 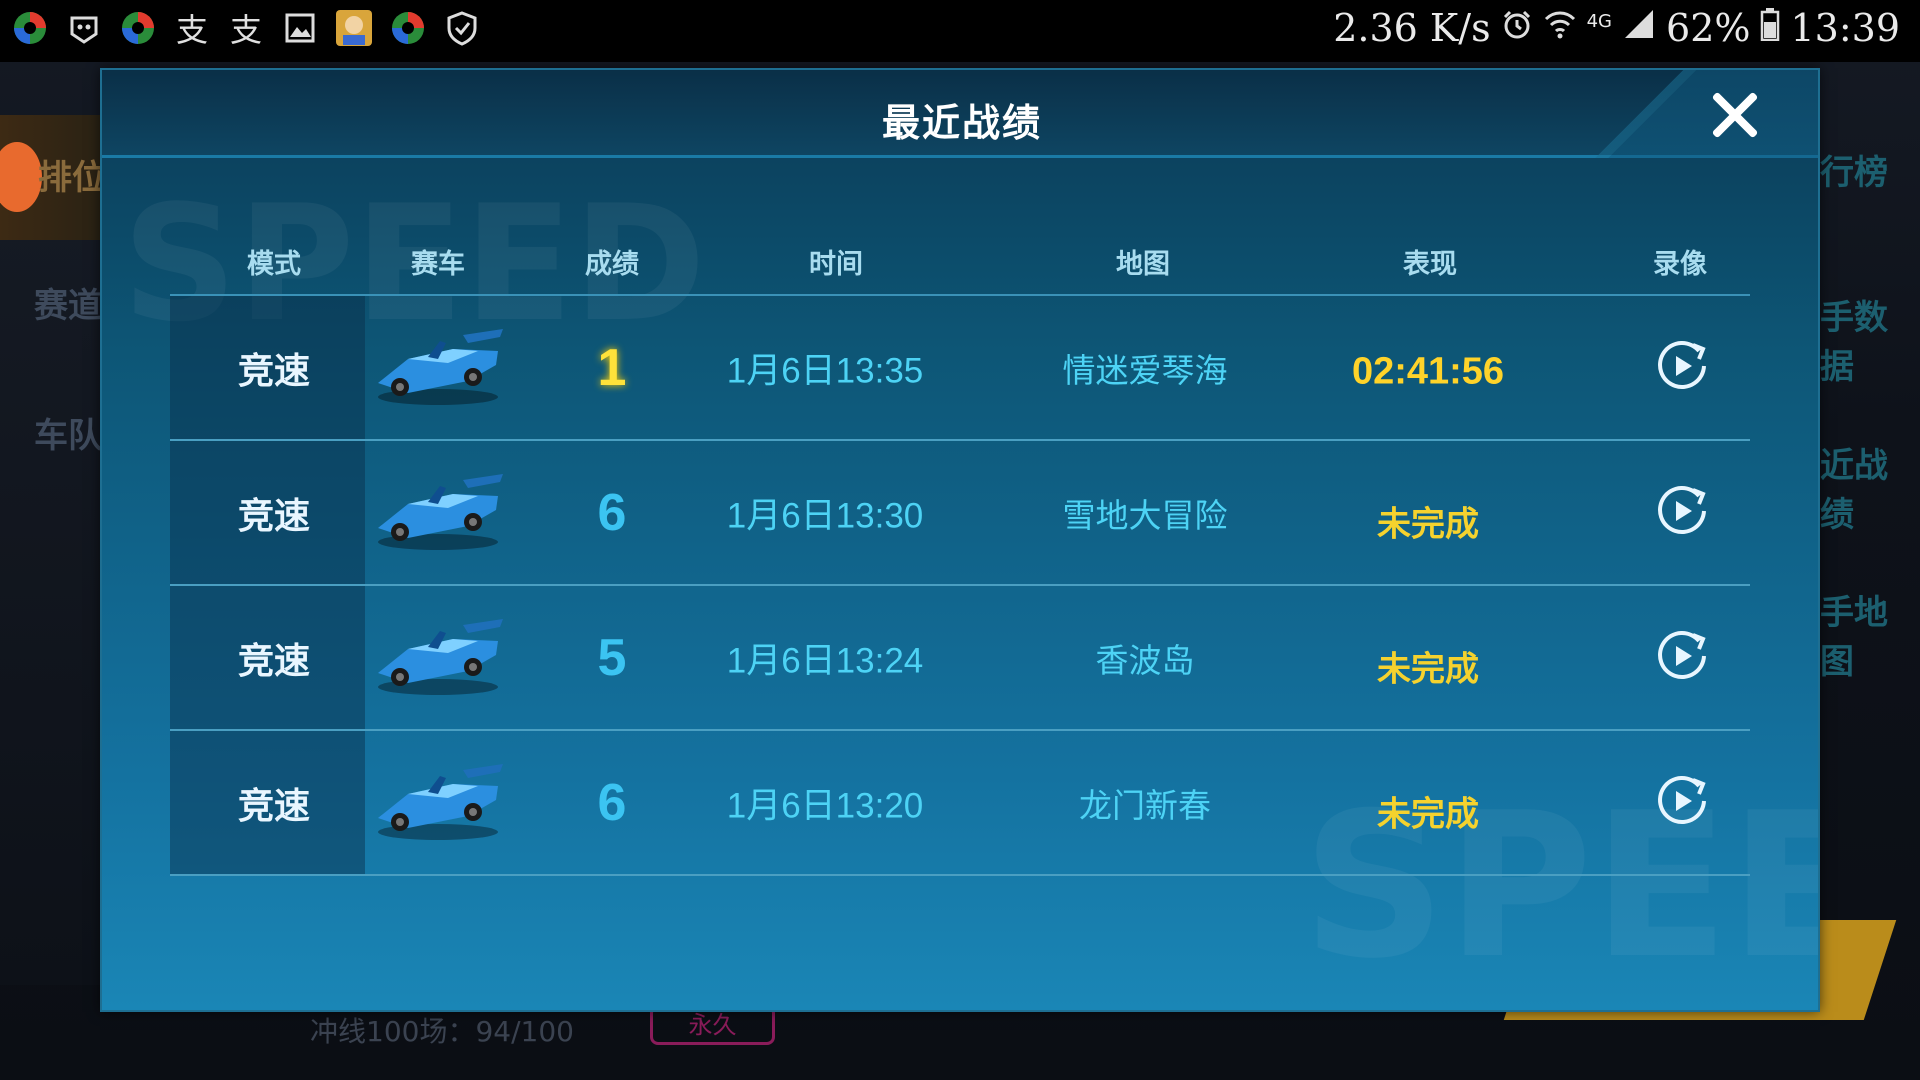 What do you see at coordinates (274, 264) in the screenshot?
I see `column-header-mode: 模式` at bounding box center [274, 264].